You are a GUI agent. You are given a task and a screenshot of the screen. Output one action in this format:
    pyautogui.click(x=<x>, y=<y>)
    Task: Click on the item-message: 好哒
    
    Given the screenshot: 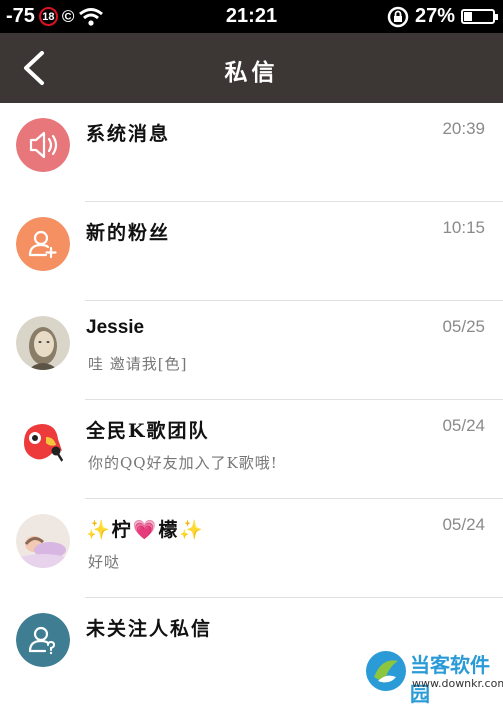 What is the action you would take?
    pyautogui.click(x=104, y=562)
    